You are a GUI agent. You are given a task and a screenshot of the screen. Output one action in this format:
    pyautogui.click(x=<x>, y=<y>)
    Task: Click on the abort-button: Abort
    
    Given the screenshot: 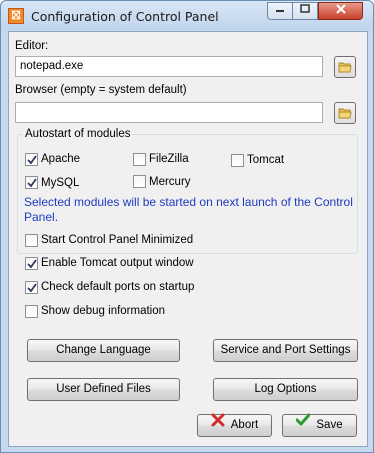 What is the action you would take?
    pyautogui.click(x=234, y=425)
    